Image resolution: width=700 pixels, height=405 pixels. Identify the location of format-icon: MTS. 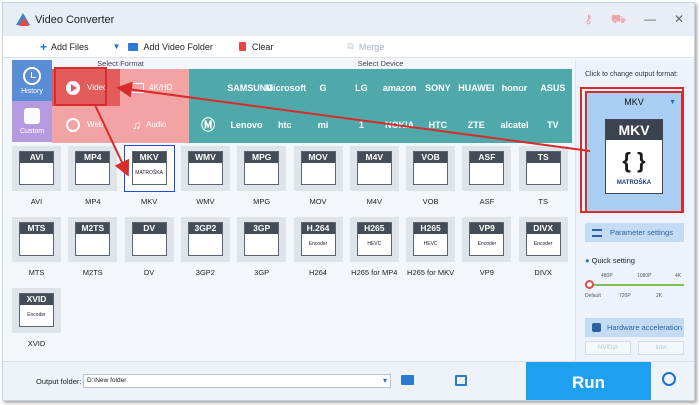
(36, 239).